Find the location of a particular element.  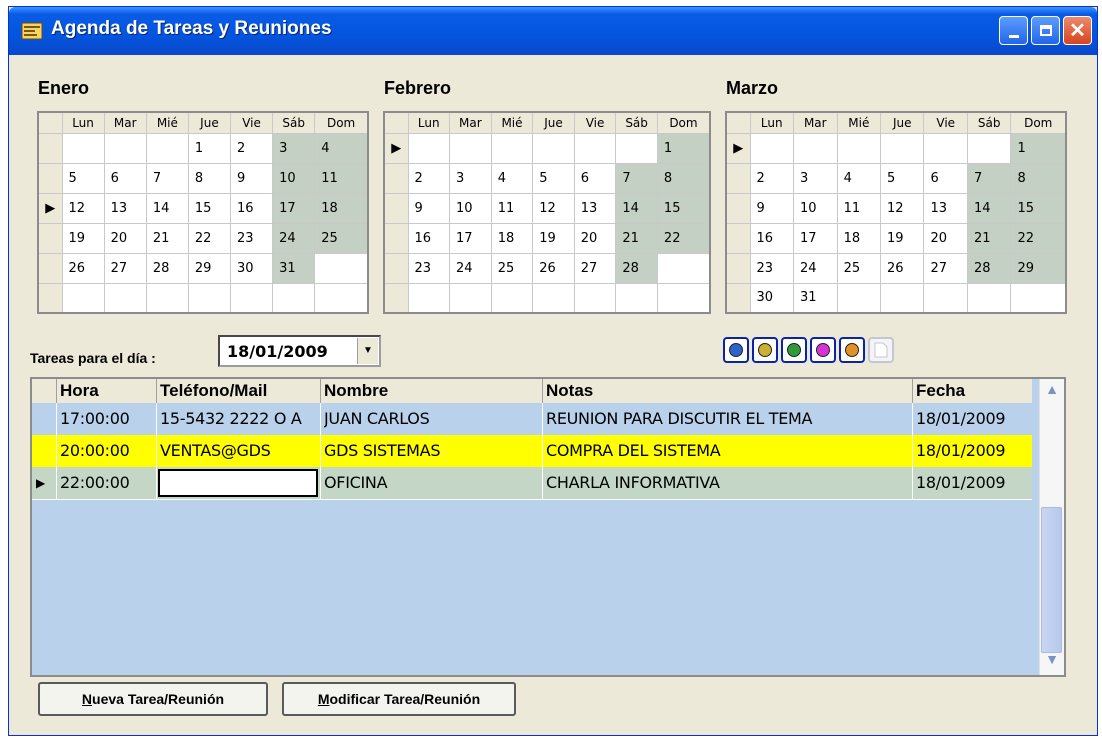

minimize-button is located at coordinates (1013, 30).